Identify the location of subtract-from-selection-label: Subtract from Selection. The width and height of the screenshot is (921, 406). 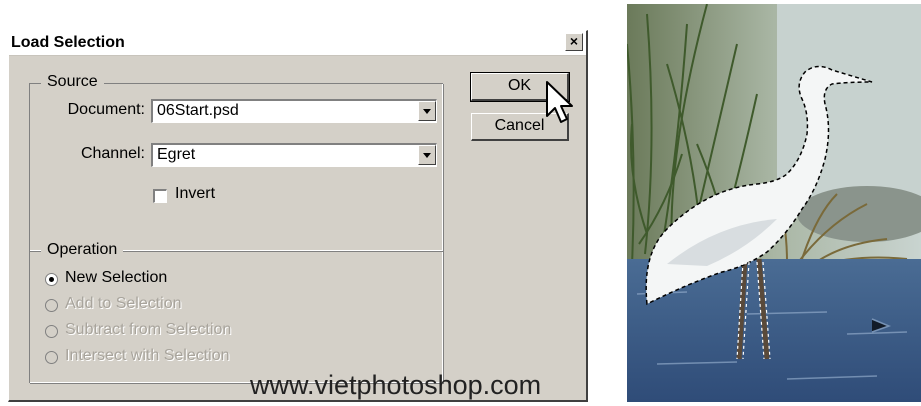
(148, 329).